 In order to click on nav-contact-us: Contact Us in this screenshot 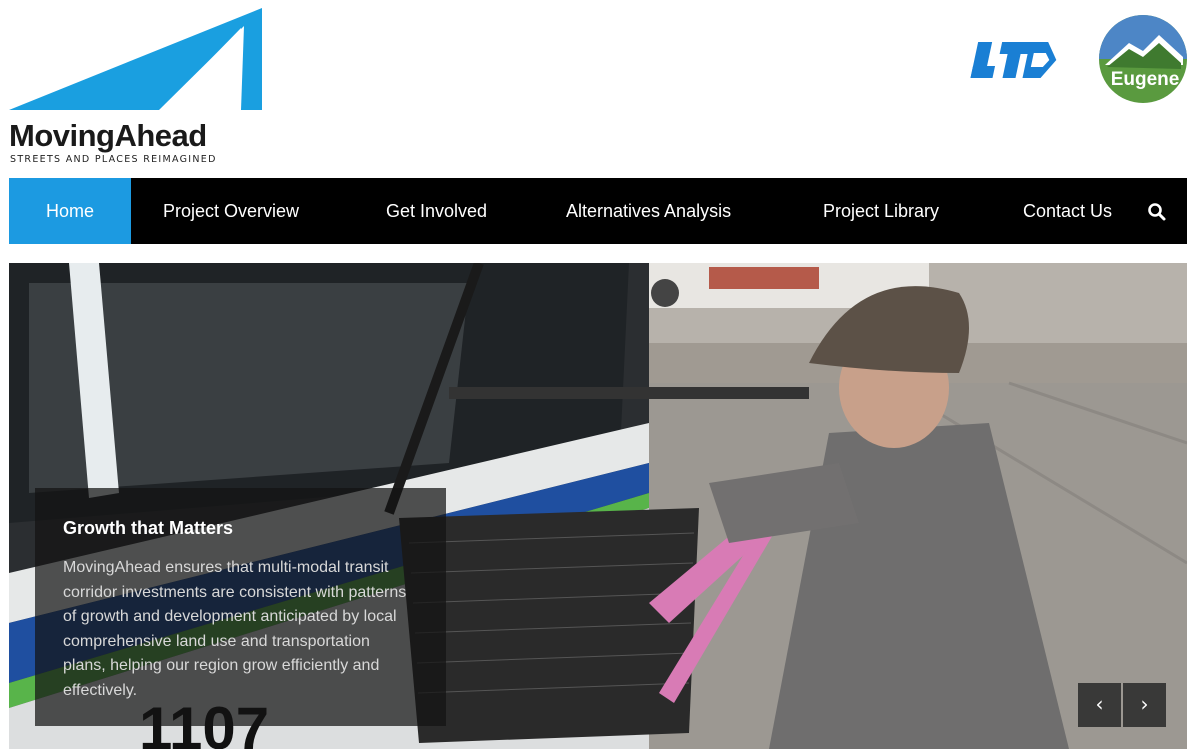, I will do `click(1067, 211)`.